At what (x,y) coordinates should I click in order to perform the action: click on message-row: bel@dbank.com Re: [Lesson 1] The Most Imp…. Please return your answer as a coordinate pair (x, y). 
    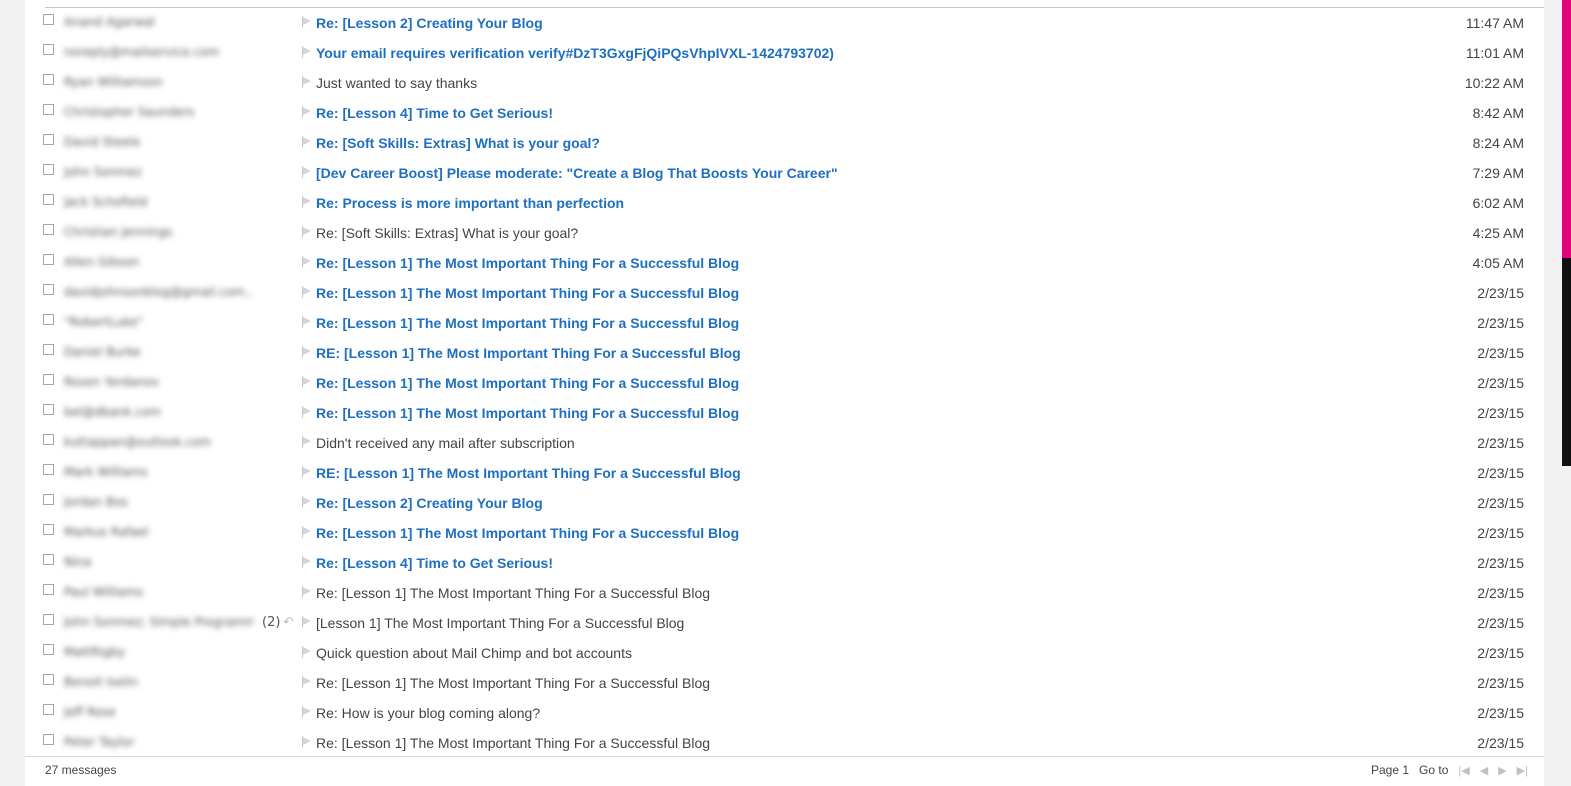
    Looking at the image, I should click on (784, 413).